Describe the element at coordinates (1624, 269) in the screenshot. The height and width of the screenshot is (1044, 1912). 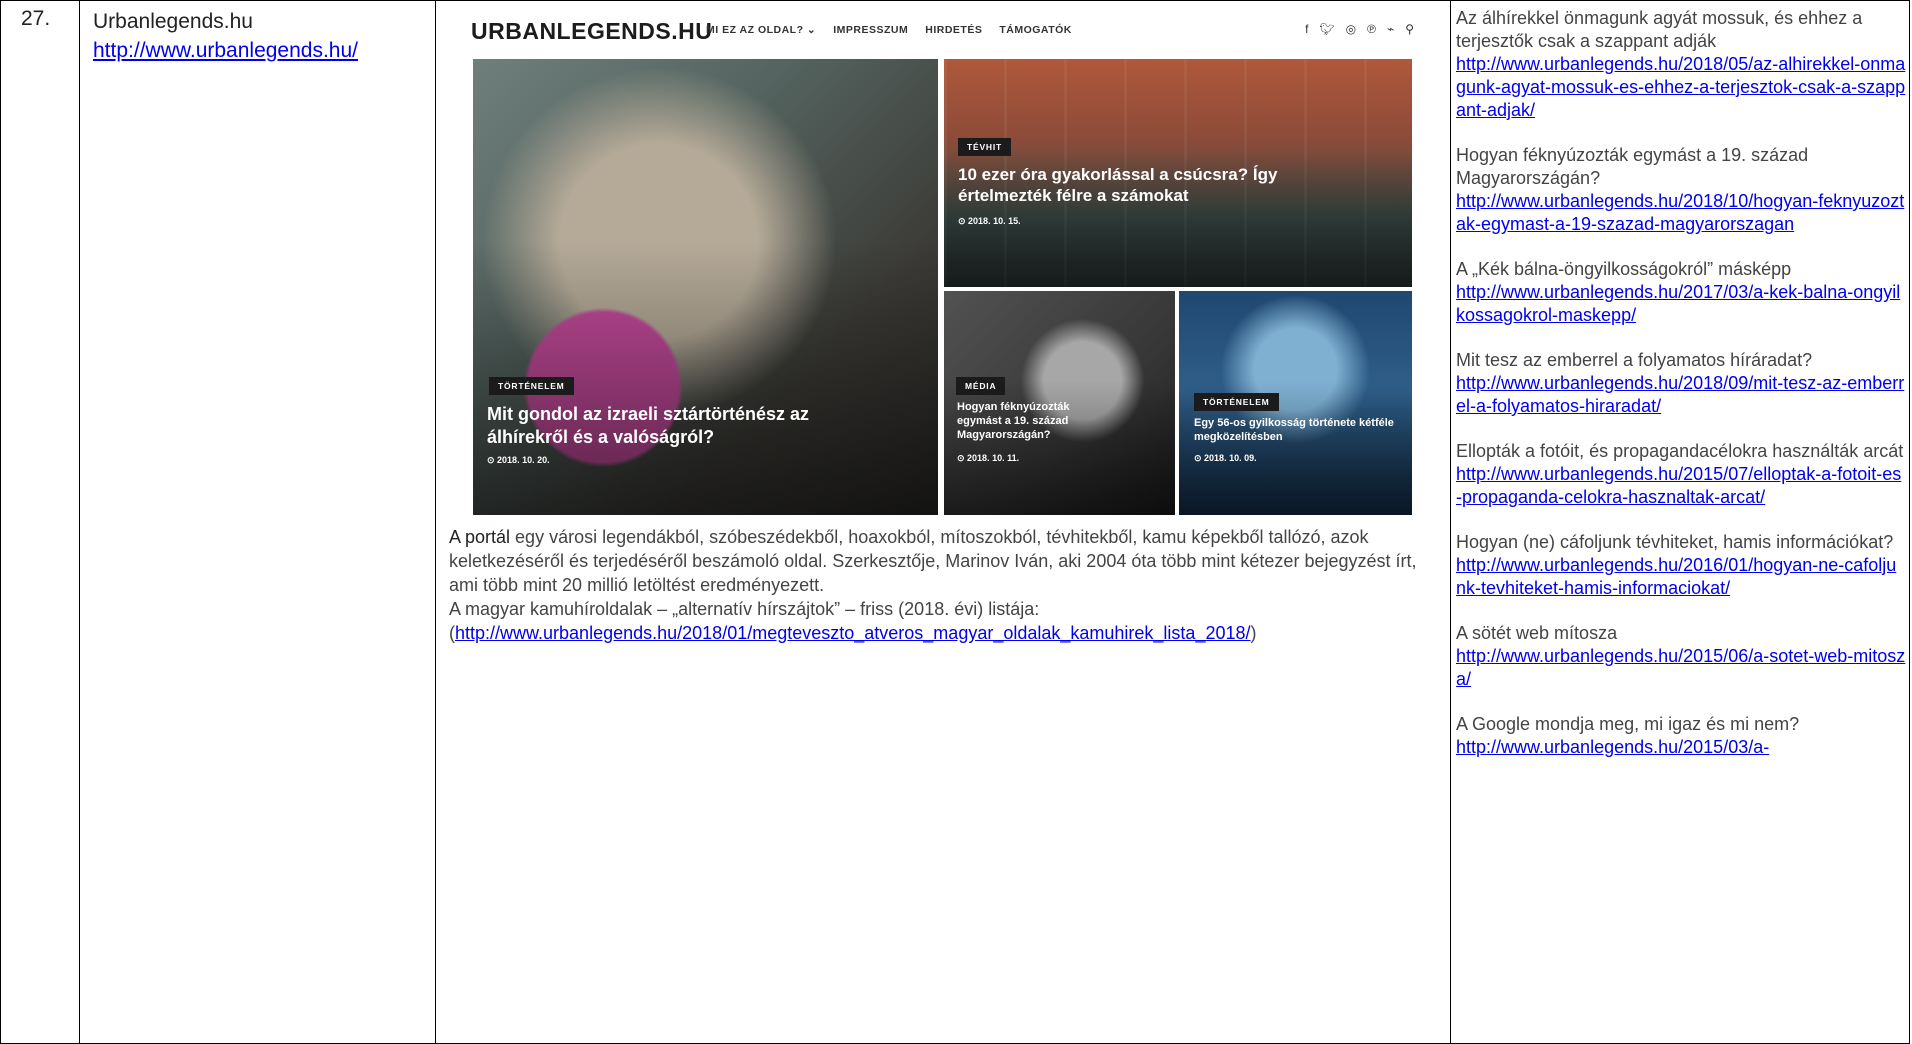
I see `article-title: A „Kék bálna-öngyilkosságokról” másképp` at that location.